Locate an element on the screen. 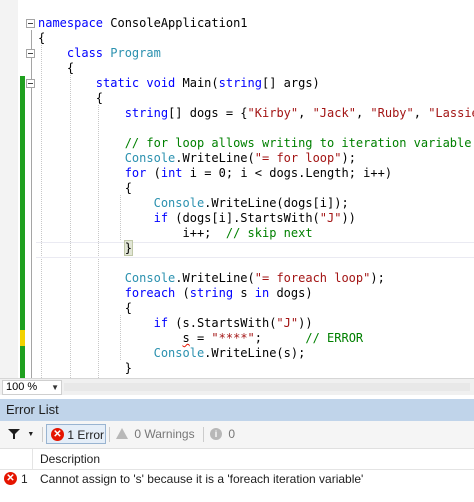 This screenshot has width=474, height=502. code-line: Console.WriteLine("= foreach loop"); is located at coordinates (211, 278).